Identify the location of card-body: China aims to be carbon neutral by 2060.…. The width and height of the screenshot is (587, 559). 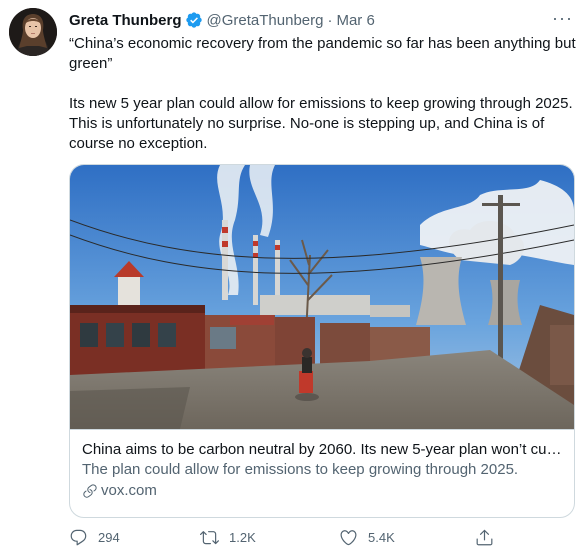
(322, 473).